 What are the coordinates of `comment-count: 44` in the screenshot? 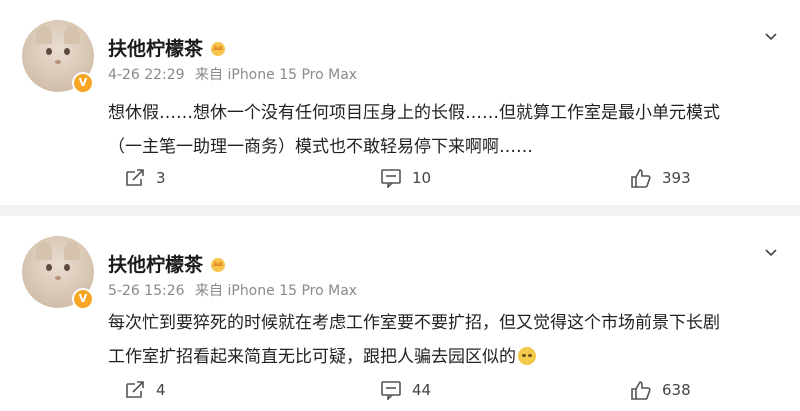 It's located at (422, 390).